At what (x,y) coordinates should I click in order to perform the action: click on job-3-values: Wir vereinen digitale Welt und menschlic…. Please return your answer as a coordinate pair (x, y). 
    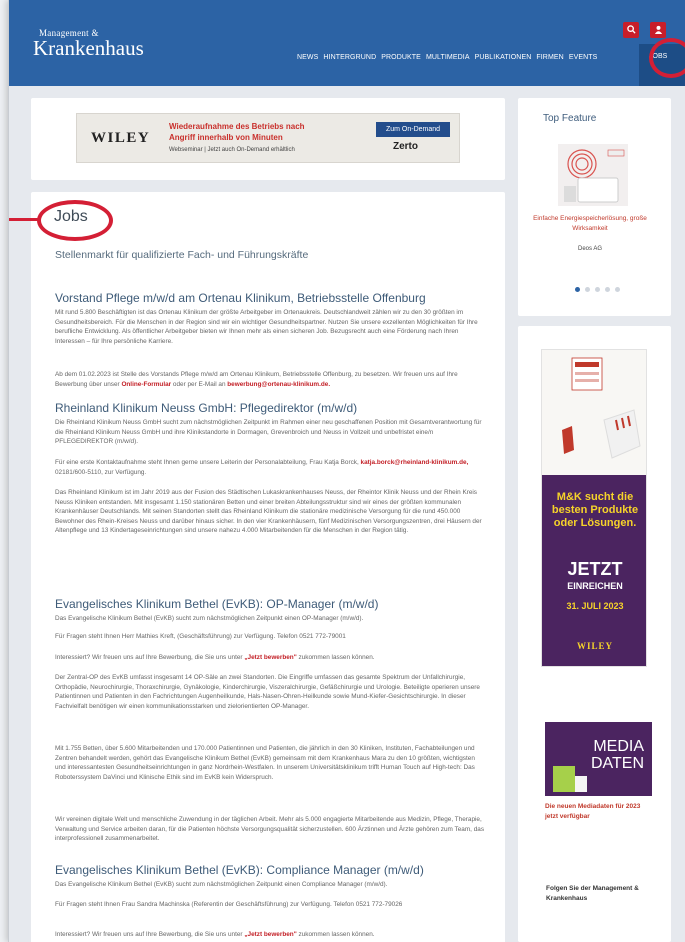
    Looking at the image, I should click on (270, 829).